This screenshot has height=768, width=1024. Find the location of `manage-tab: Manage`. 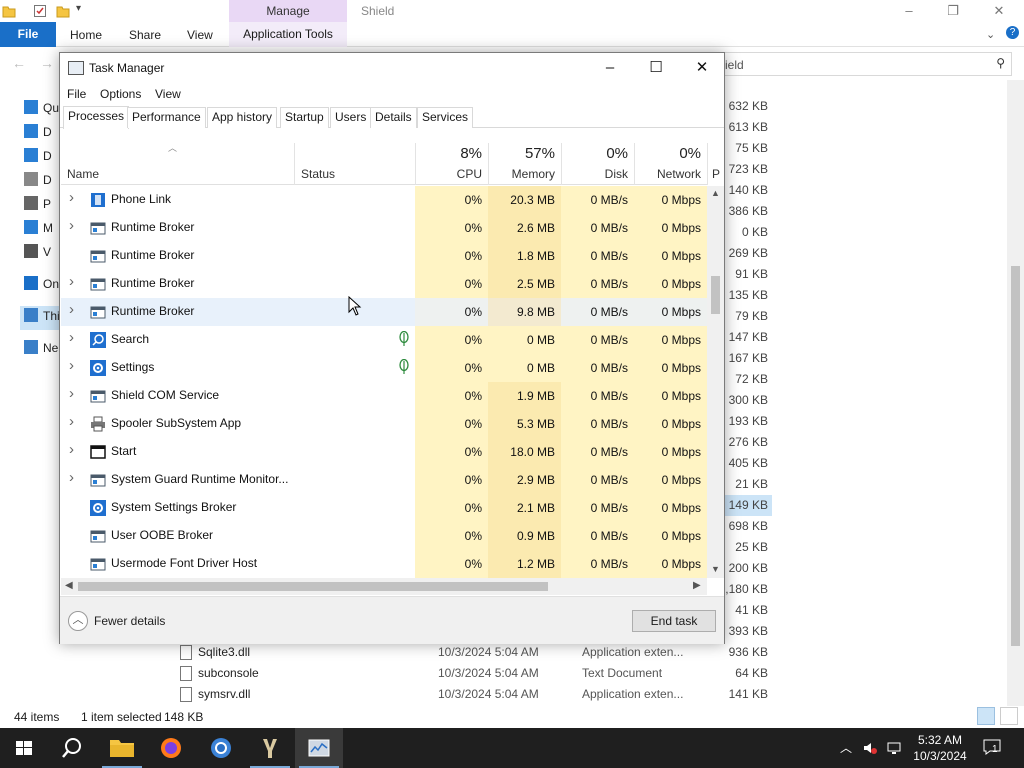

manage-tab: Manage is located at coordinates (288, 11).